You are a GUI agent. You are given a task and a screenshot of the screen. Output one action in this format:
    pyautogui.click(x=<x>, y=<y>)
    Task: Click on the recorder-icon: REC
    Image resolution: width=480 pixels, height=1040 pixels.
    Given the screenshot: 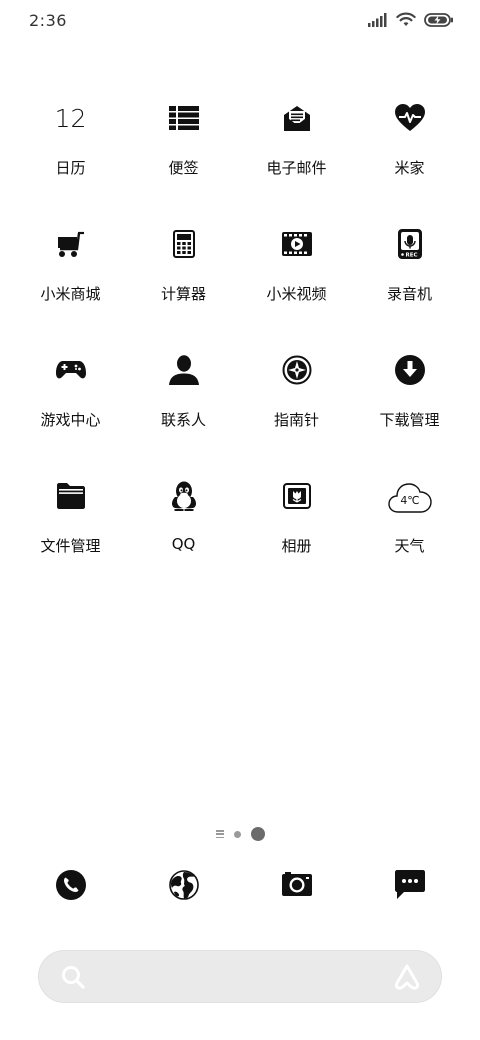 What is the action you would take?
    pyautogui.click(x=410, y=244)
    